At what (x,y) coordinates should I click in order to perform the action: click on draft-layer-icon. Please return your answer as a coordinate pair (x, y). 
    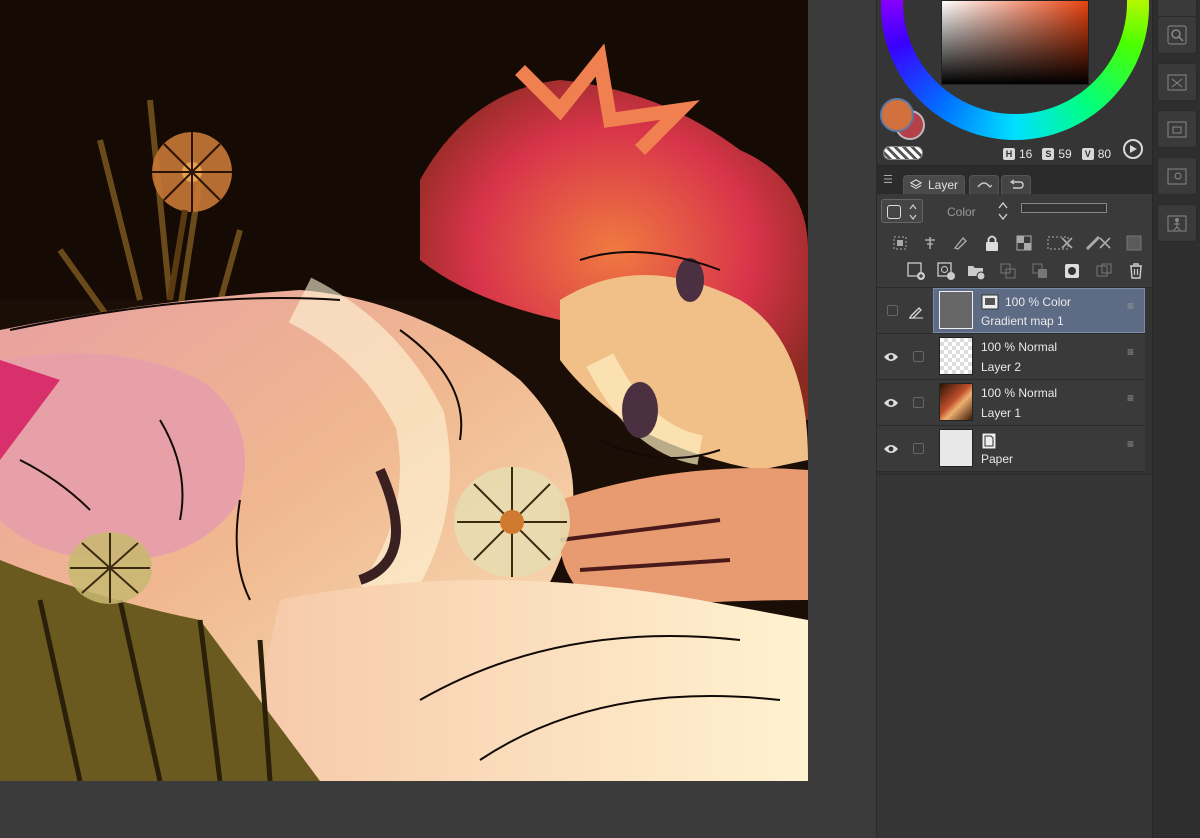
    Looking at the image, I should click on (960, 243).